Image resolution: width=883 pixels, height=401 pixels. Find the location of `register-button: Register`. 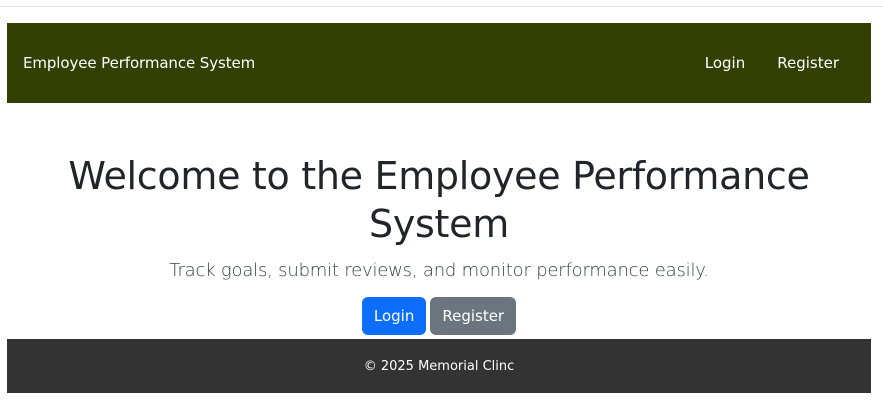

register-button: Register is located at coordinates (473, 316).